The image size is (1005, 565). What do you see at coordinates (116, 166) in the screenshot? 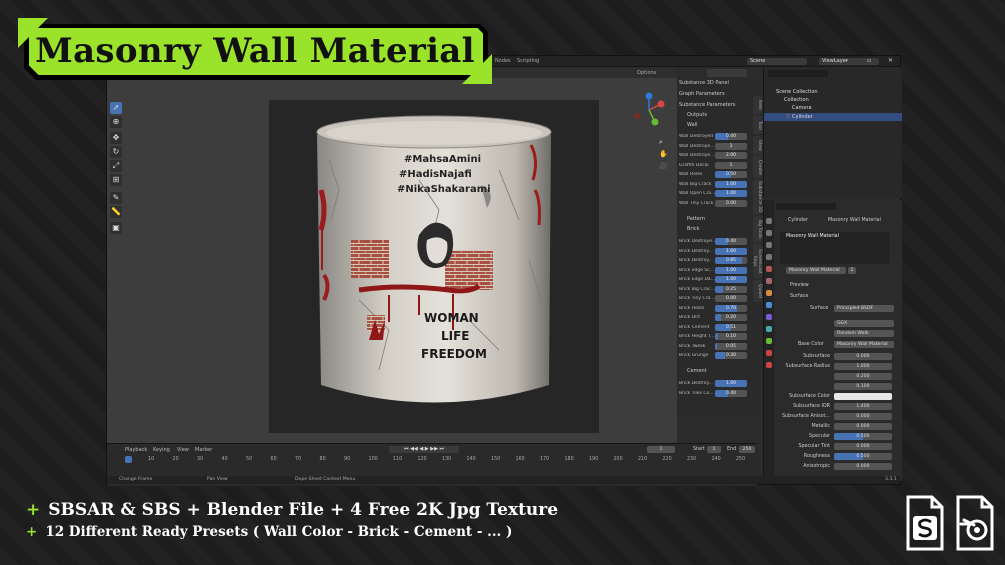
I see `scale-tool-icon: ⤢` at bounding box center [116, 166].